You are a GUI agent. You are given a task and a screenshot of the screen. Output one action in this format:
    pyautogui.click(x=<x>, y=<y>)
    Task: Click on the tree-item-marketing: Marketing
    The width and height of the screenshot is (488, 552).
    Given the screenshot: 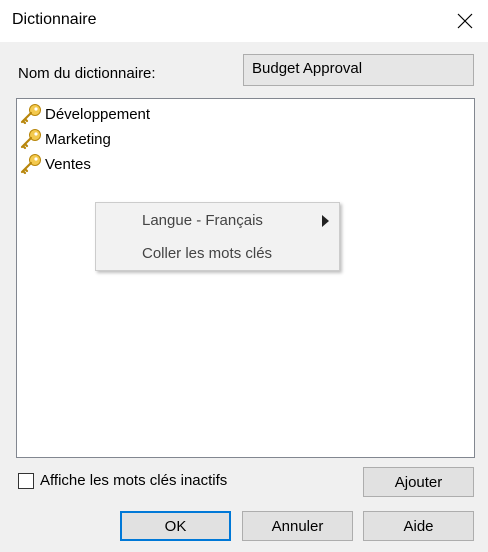 What is the action you would take?
    pyautogui.click(x=65, y=139)
    